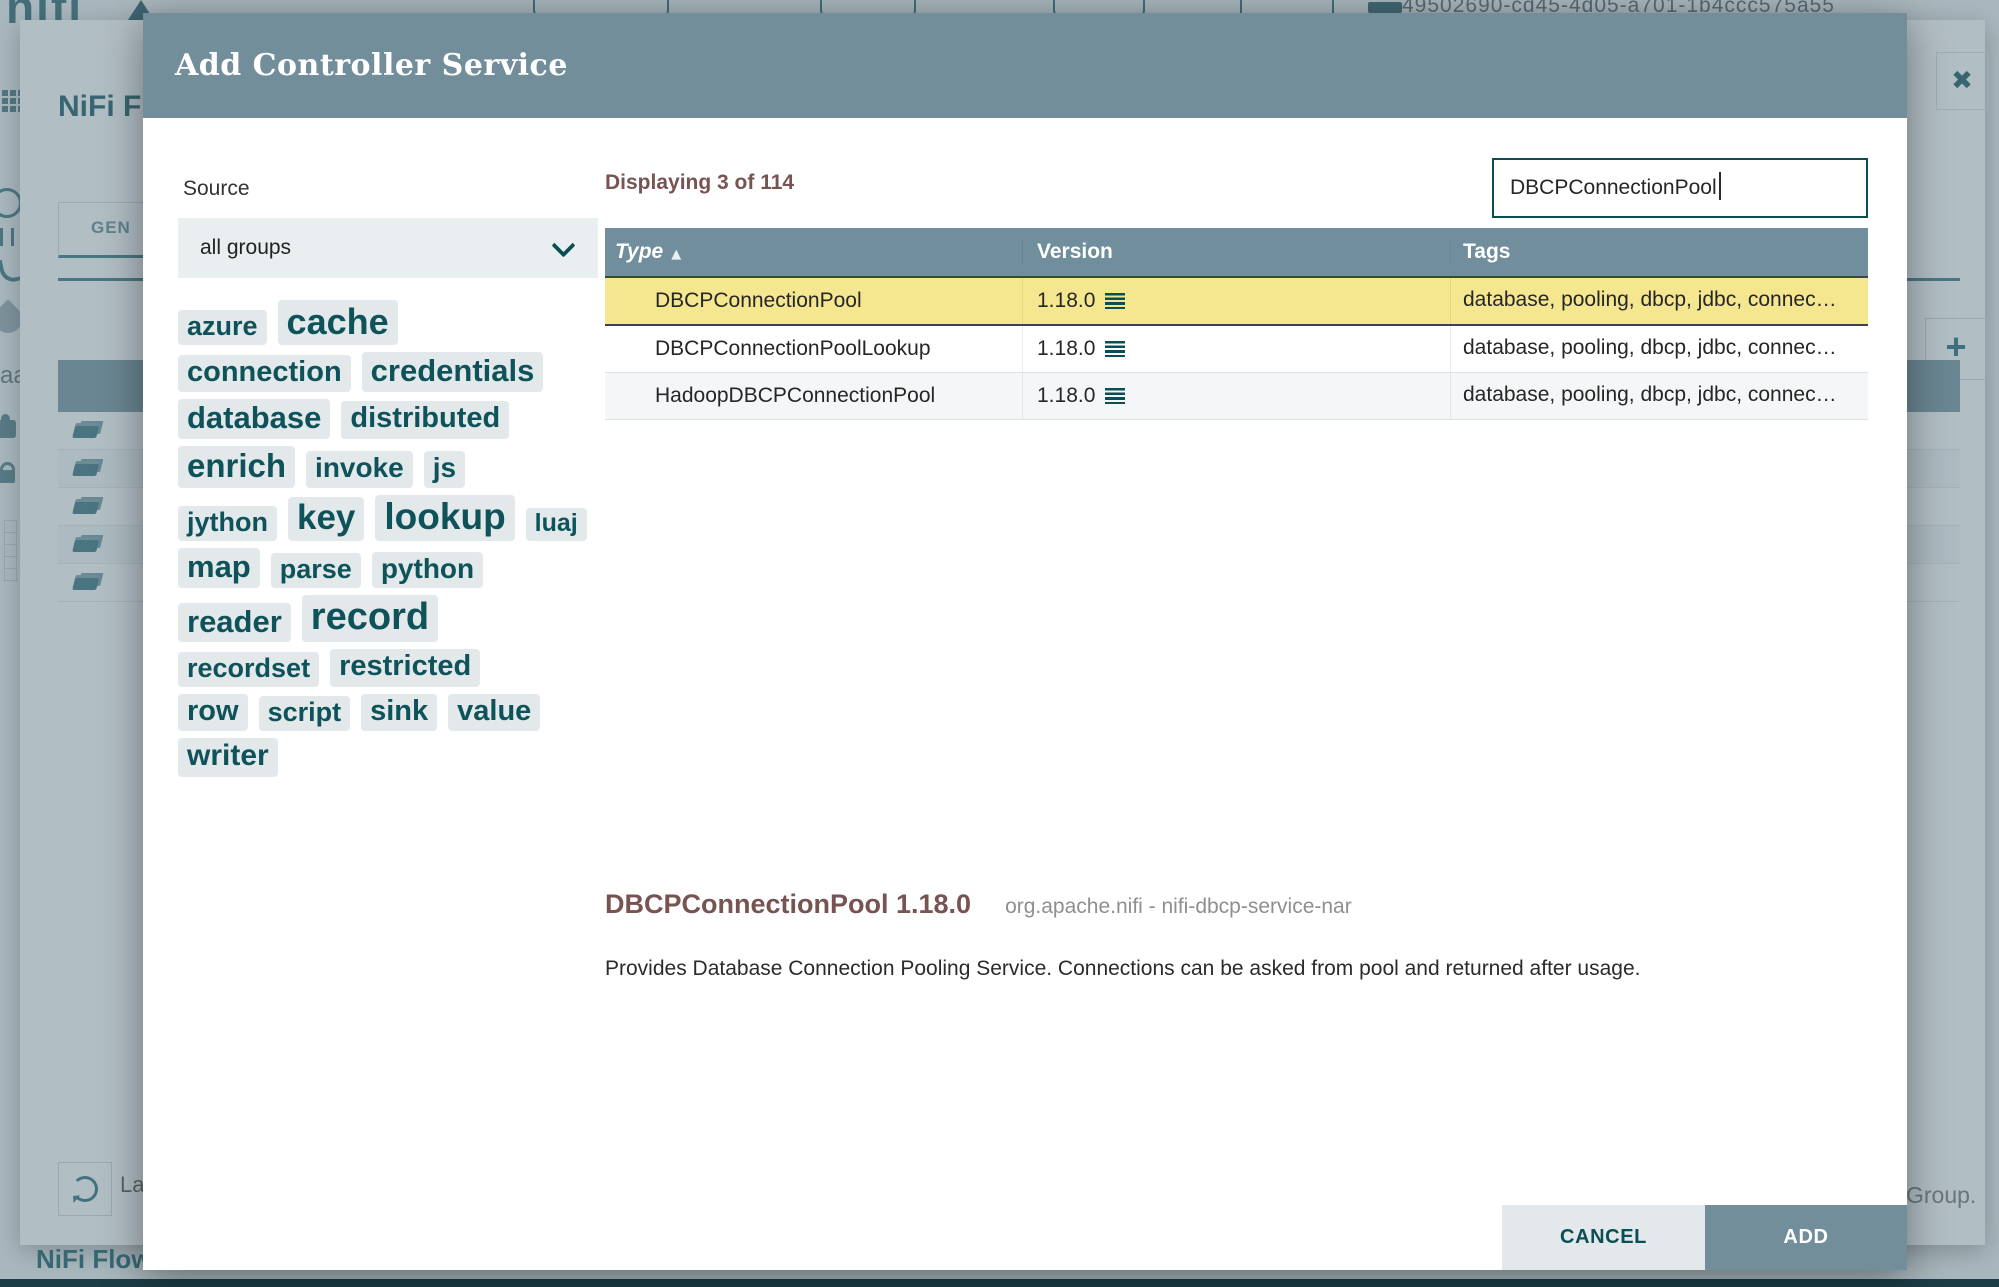 The height and width of the screenshot is (1287, 1999). What do you see at coordinates (304, 714) in the screenshot?
I see `tag-filter-script: script` at bounding box center [304, 714].